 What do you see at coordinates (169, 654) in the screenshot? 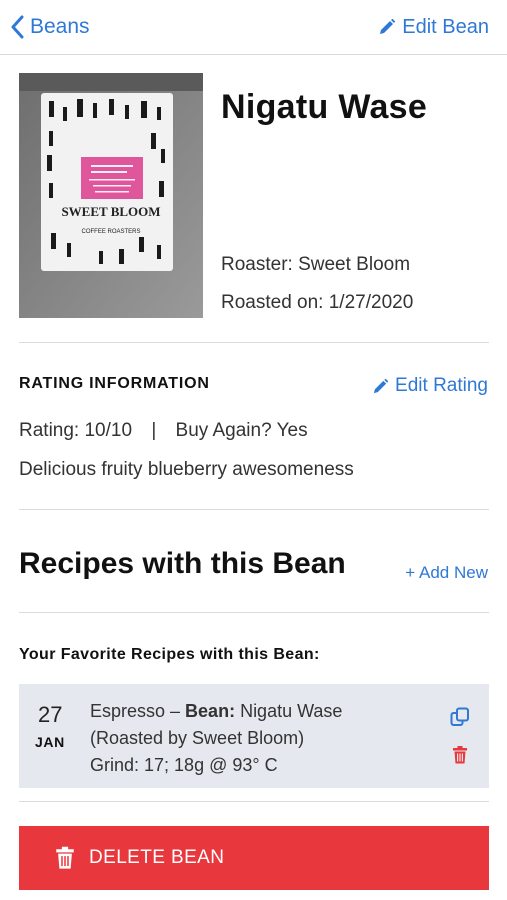
I see `favorites-title: Your Favorite Recipes with this Bean:` at bounding box center [169, 654].